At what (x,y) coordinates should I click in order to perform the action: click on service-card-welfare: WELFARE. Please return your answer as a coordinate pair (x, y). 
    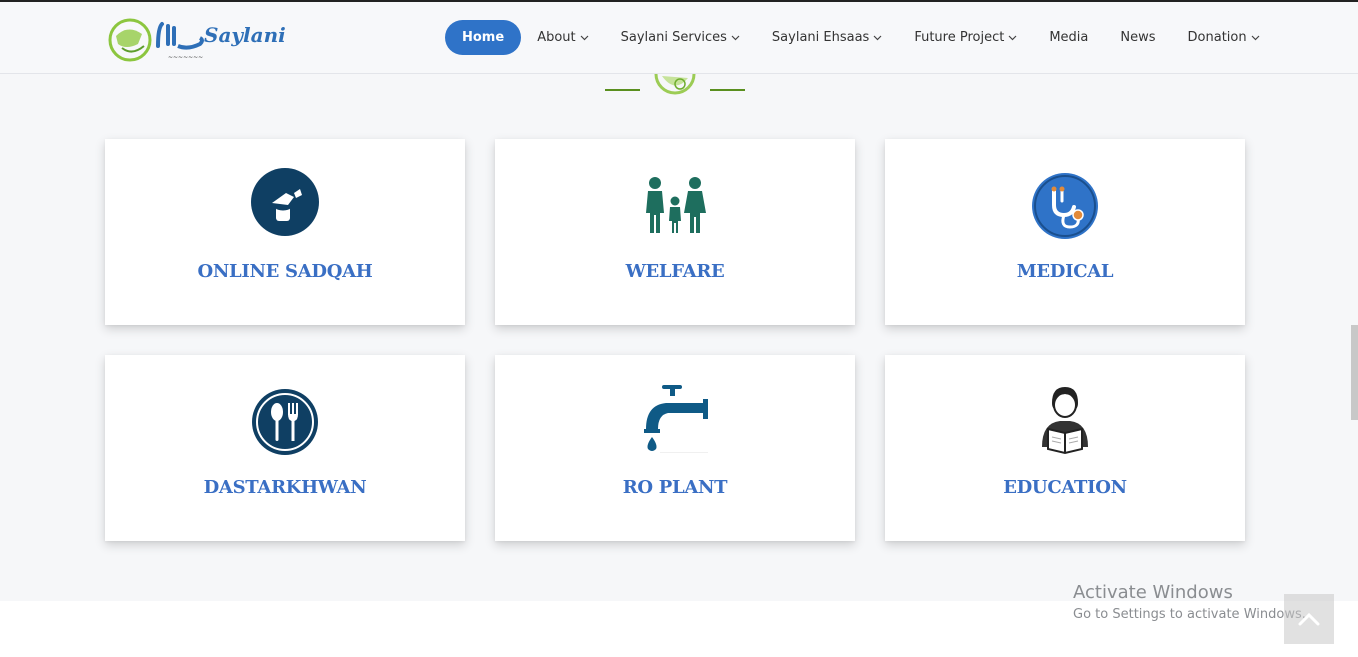
    Looking at the image, I should click on (675, 232).